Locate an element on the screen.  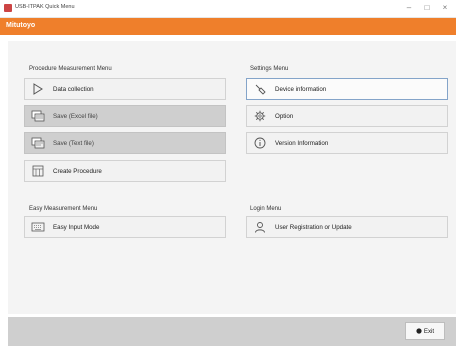
option-button: Option is located at coordinates (347, 116).